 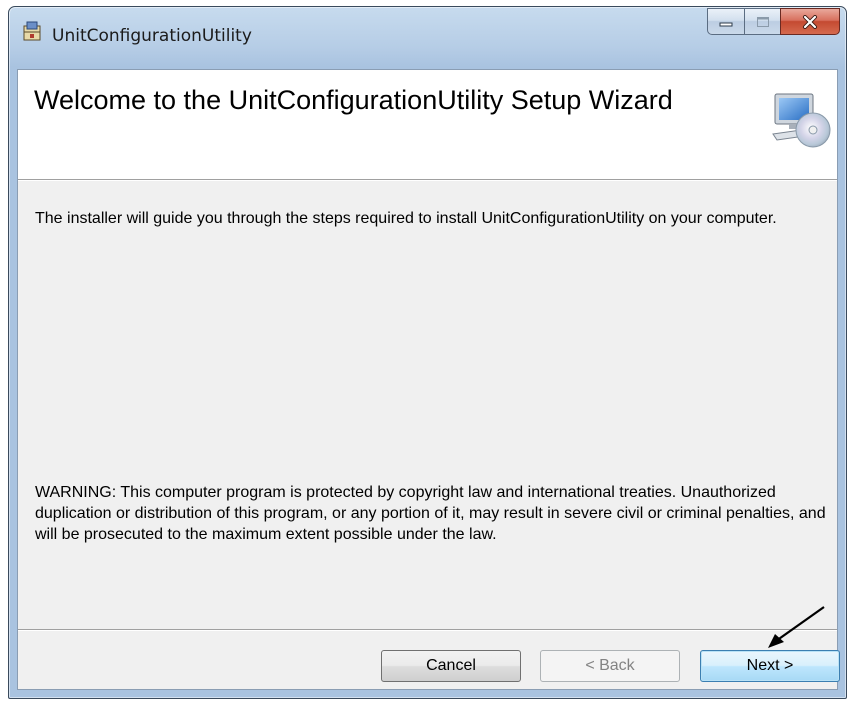 What do you see at coordinates (801, 120) in the screenshot?
I see `computer-cd-icon` at bounding box center [801, 120].